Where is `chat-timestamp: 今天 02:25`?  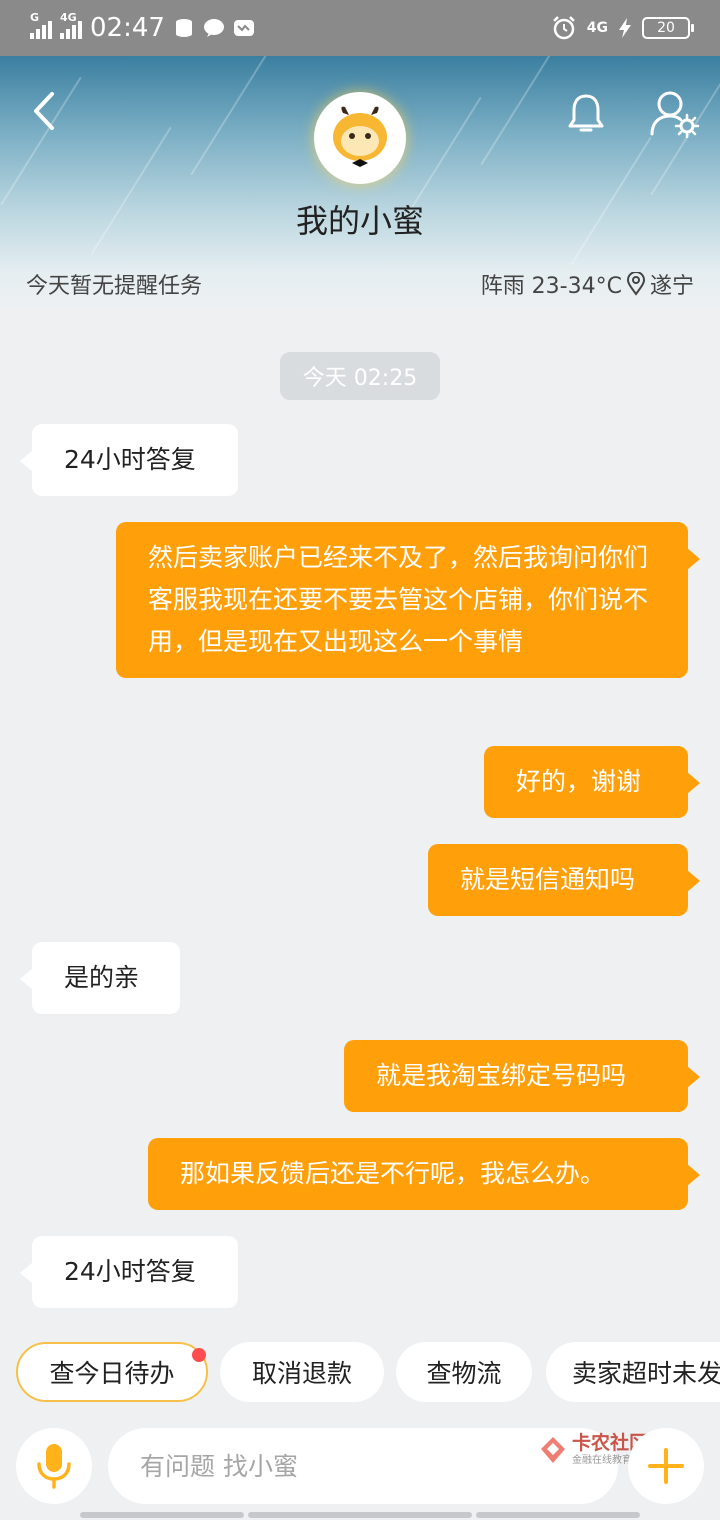
chat-timestamp: 今天 02:25 is located at coordinates (360, 376).